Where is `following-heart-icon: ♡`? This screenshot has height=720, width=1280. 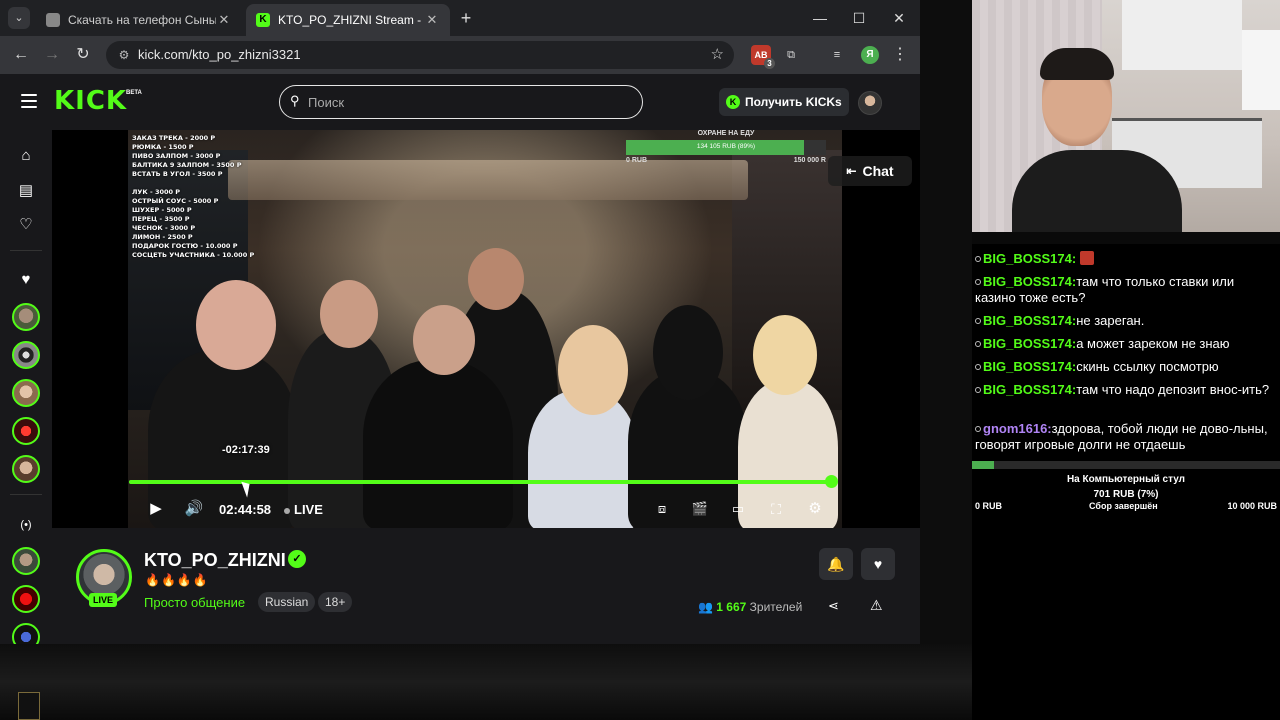
following-heart-icon: ♡ is located at coordinates (26, 225).